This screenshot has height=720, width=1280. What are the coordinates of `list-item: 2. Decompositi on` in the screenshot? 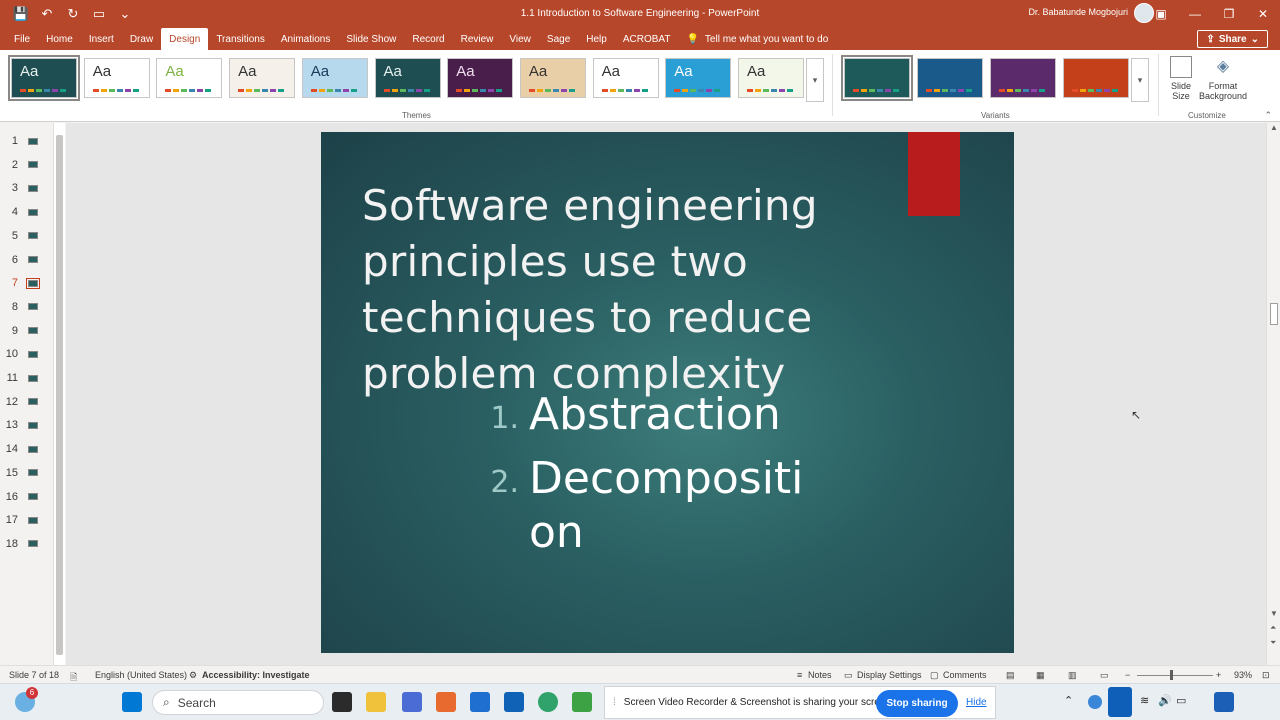 It's located at (659, 506).